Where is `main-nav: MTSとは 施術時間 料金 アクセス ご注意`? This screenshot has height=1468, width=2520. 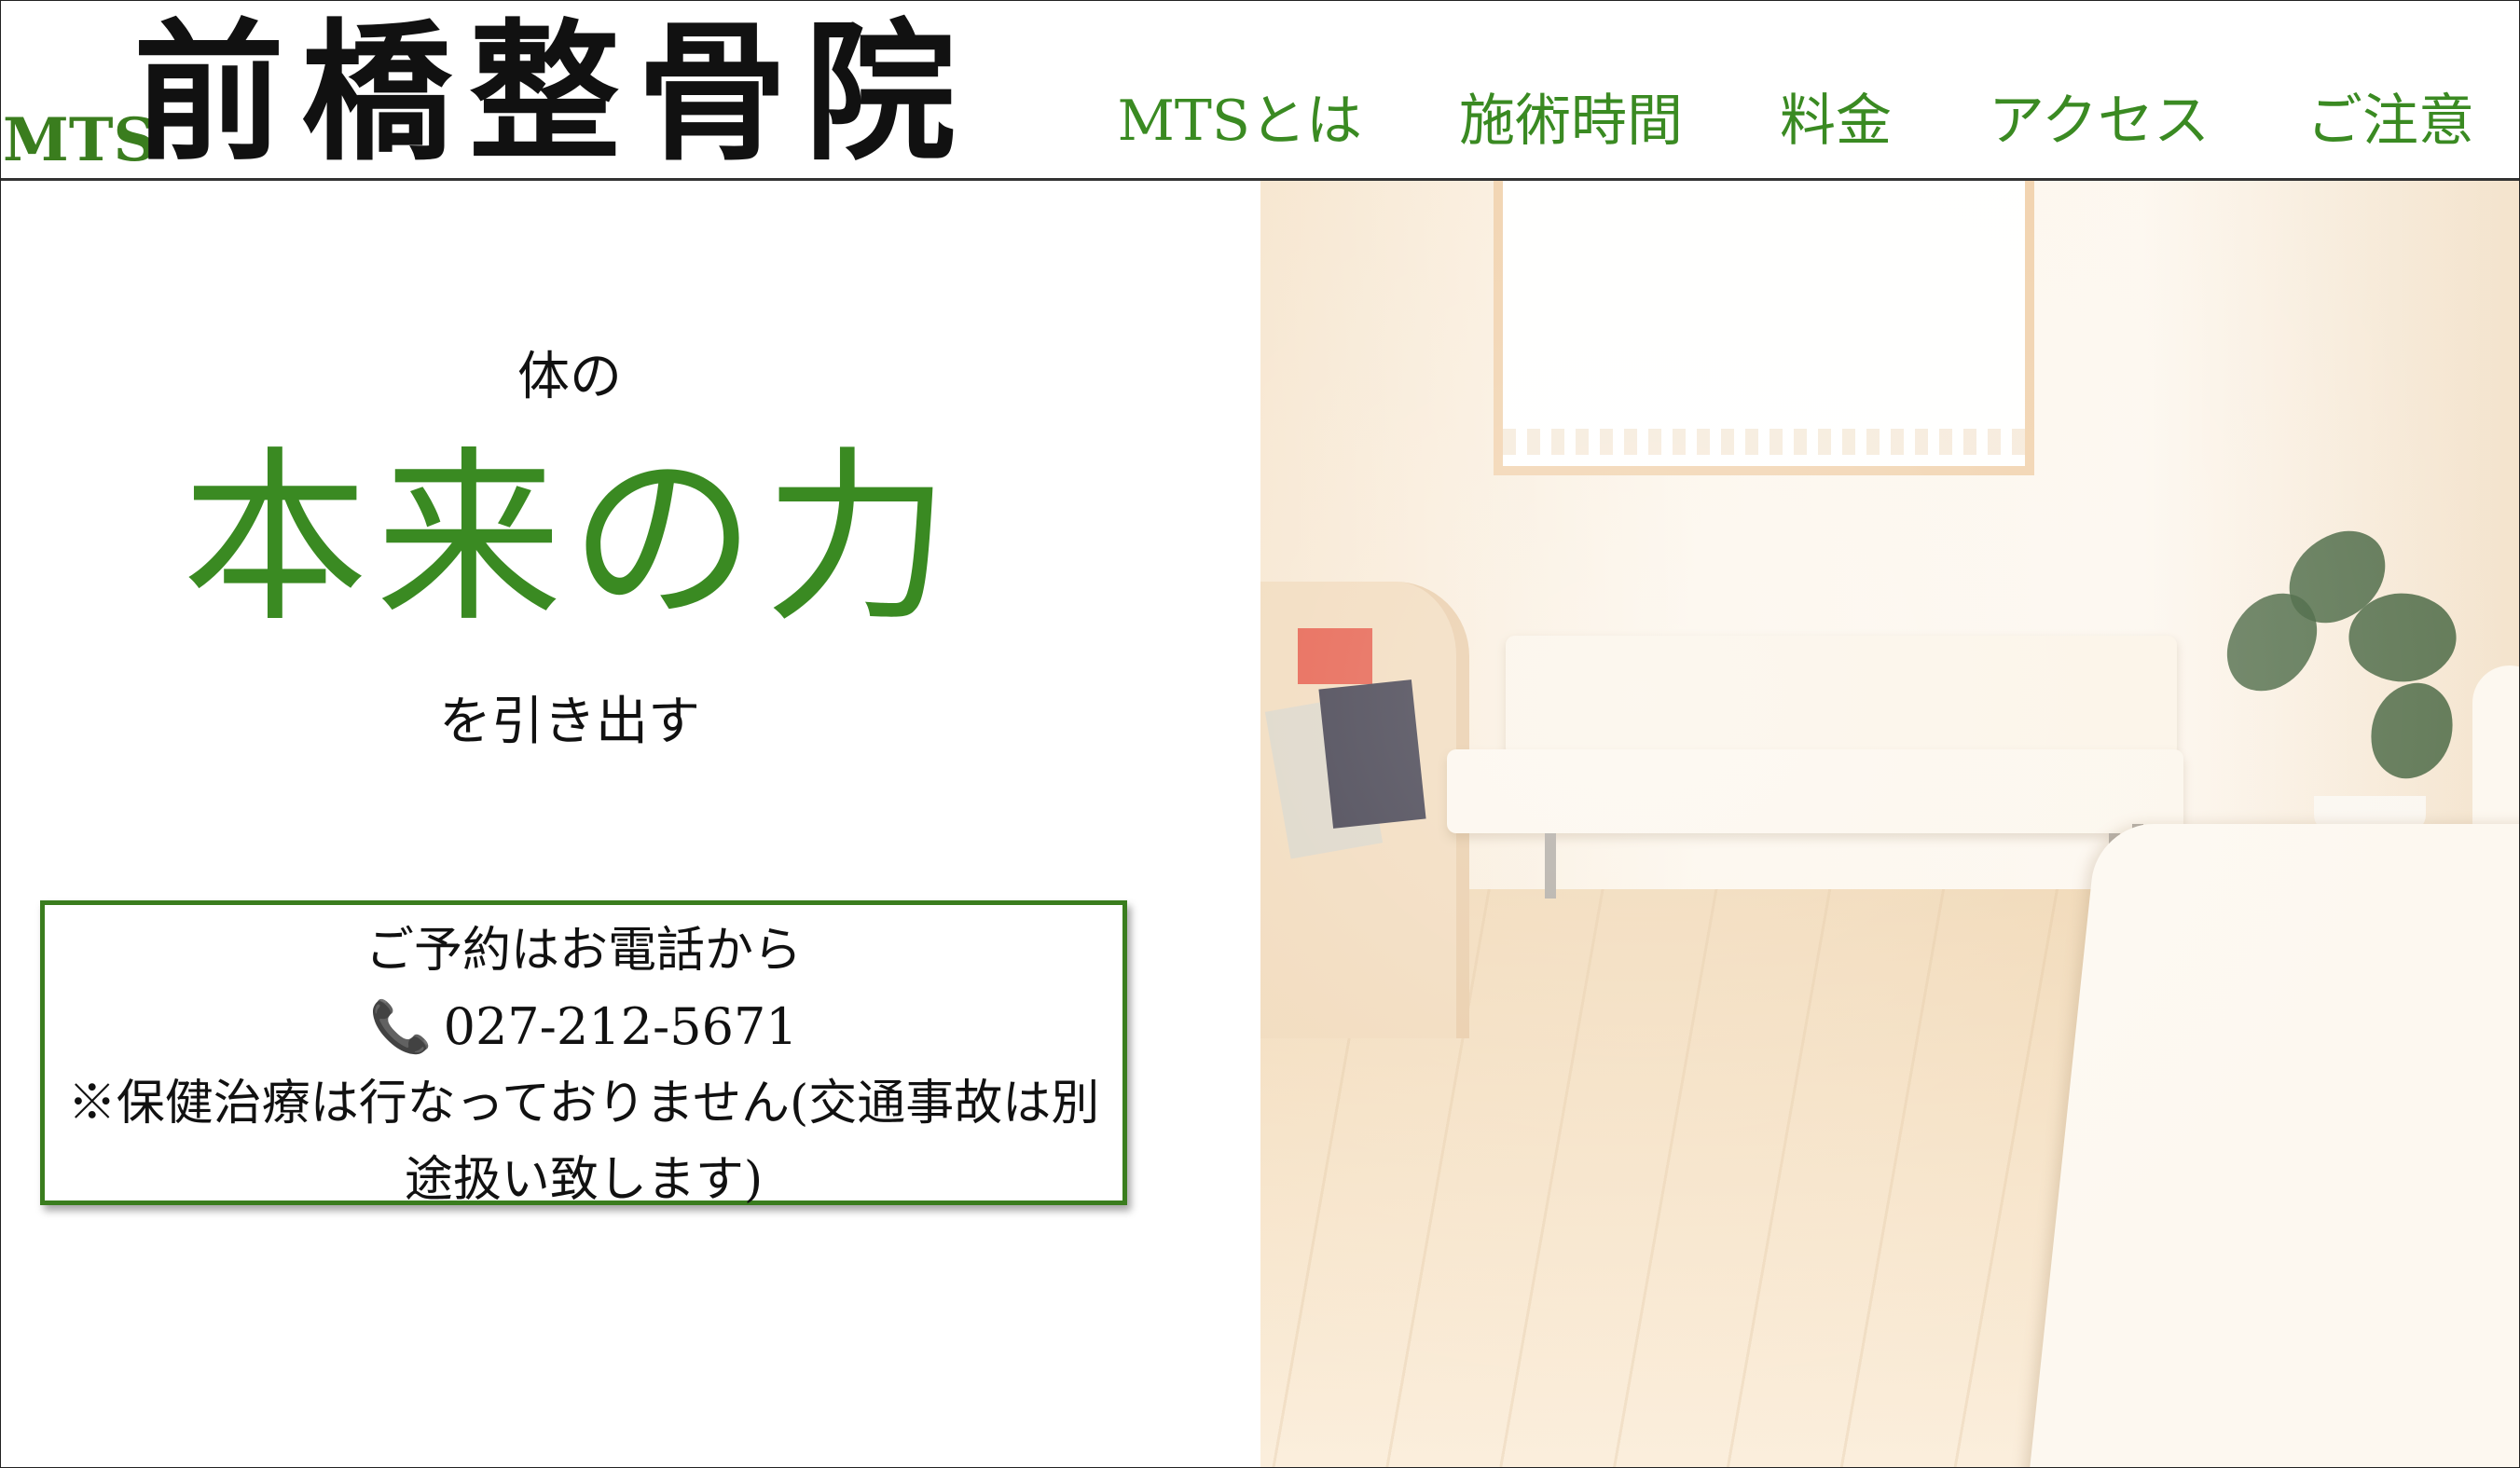 main-nav: MTSとは 施術時間 料金 アクセス ご注意 is located at coordinates (1795, 121).